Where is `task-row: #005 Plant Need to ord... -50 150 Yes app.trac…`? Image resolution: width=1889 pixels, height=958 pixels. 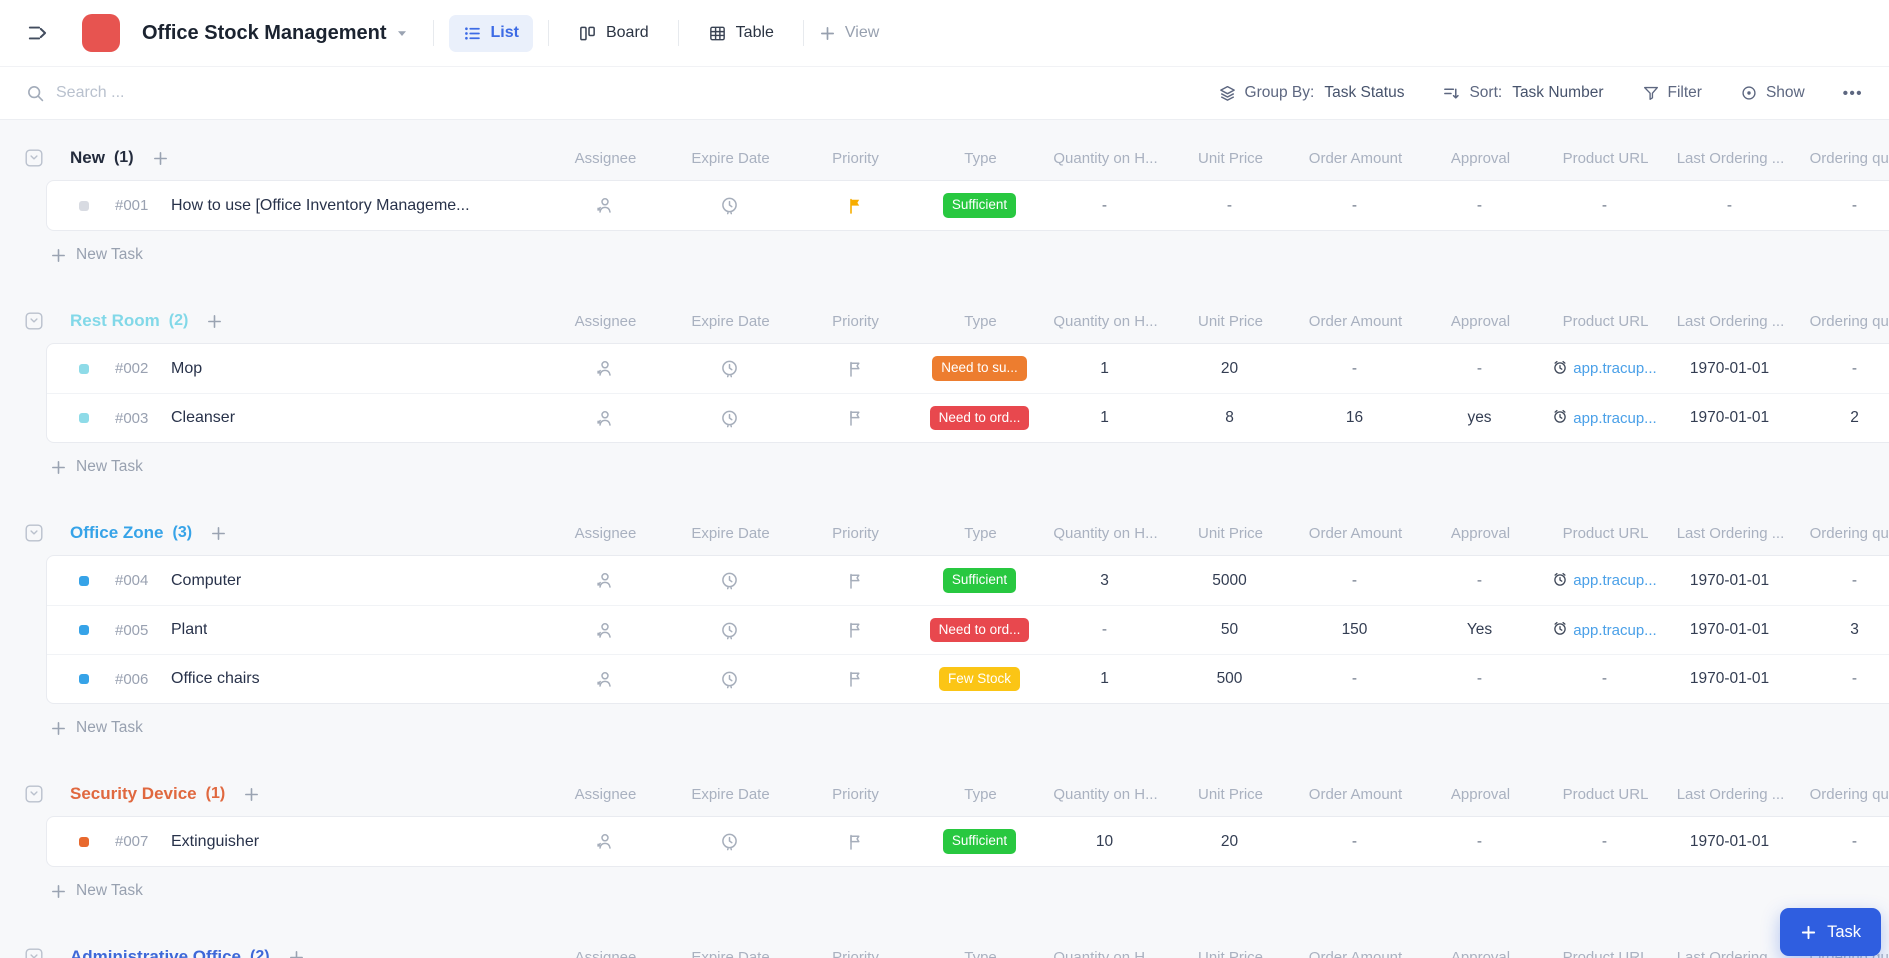
task-row: #005 Plant Need to ord... -50 150 Yes app.trac… is located at coordinates (968, 629).